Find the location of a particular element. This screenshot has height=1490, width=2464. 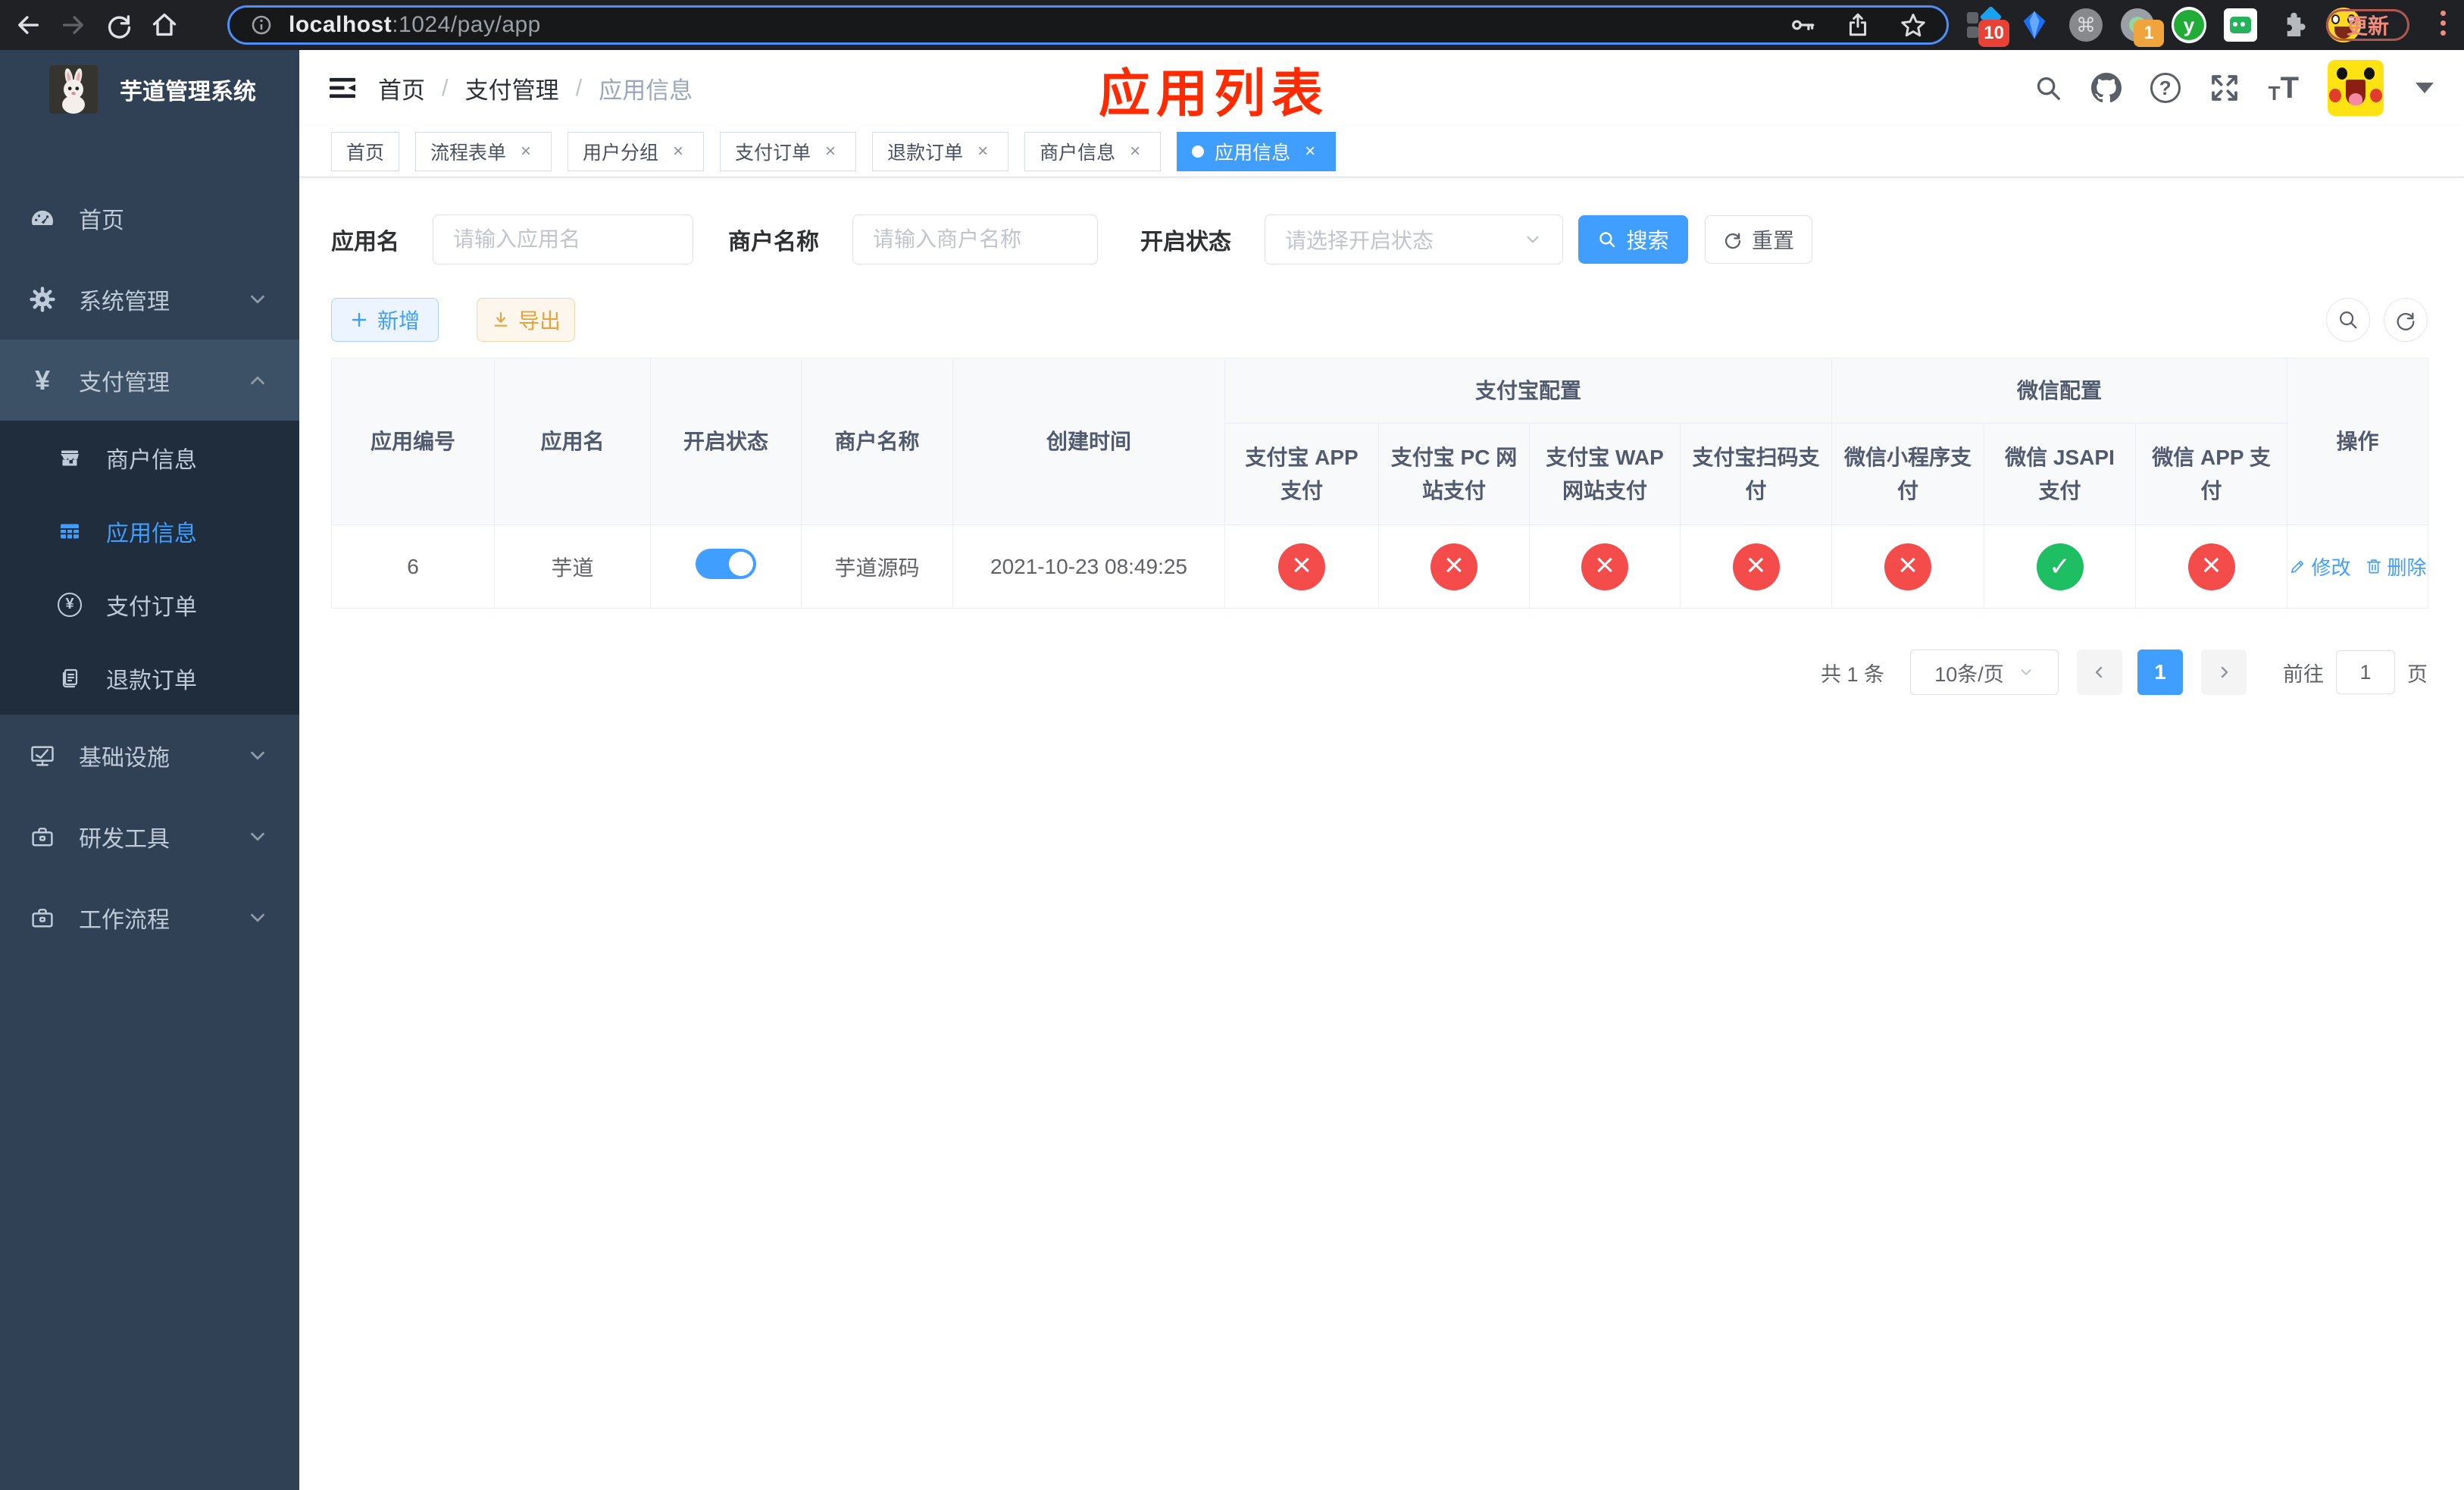

sidebar-collapse-icon is located at coordinates (342, 88).